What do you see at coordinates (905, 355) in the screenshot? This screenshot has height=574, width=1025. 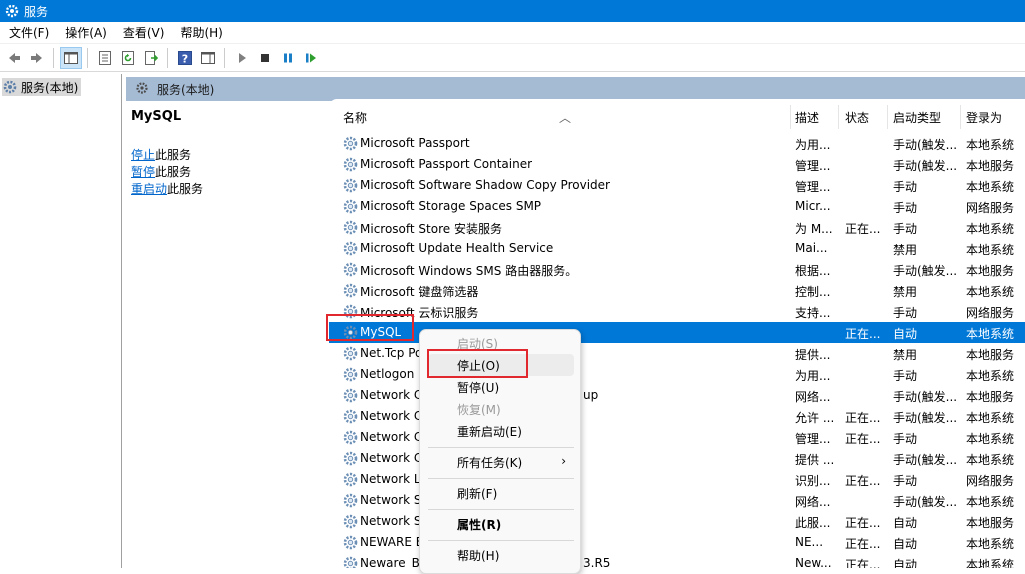 I see `service-startup-type: 禁用` at bounding box center [905, 355].